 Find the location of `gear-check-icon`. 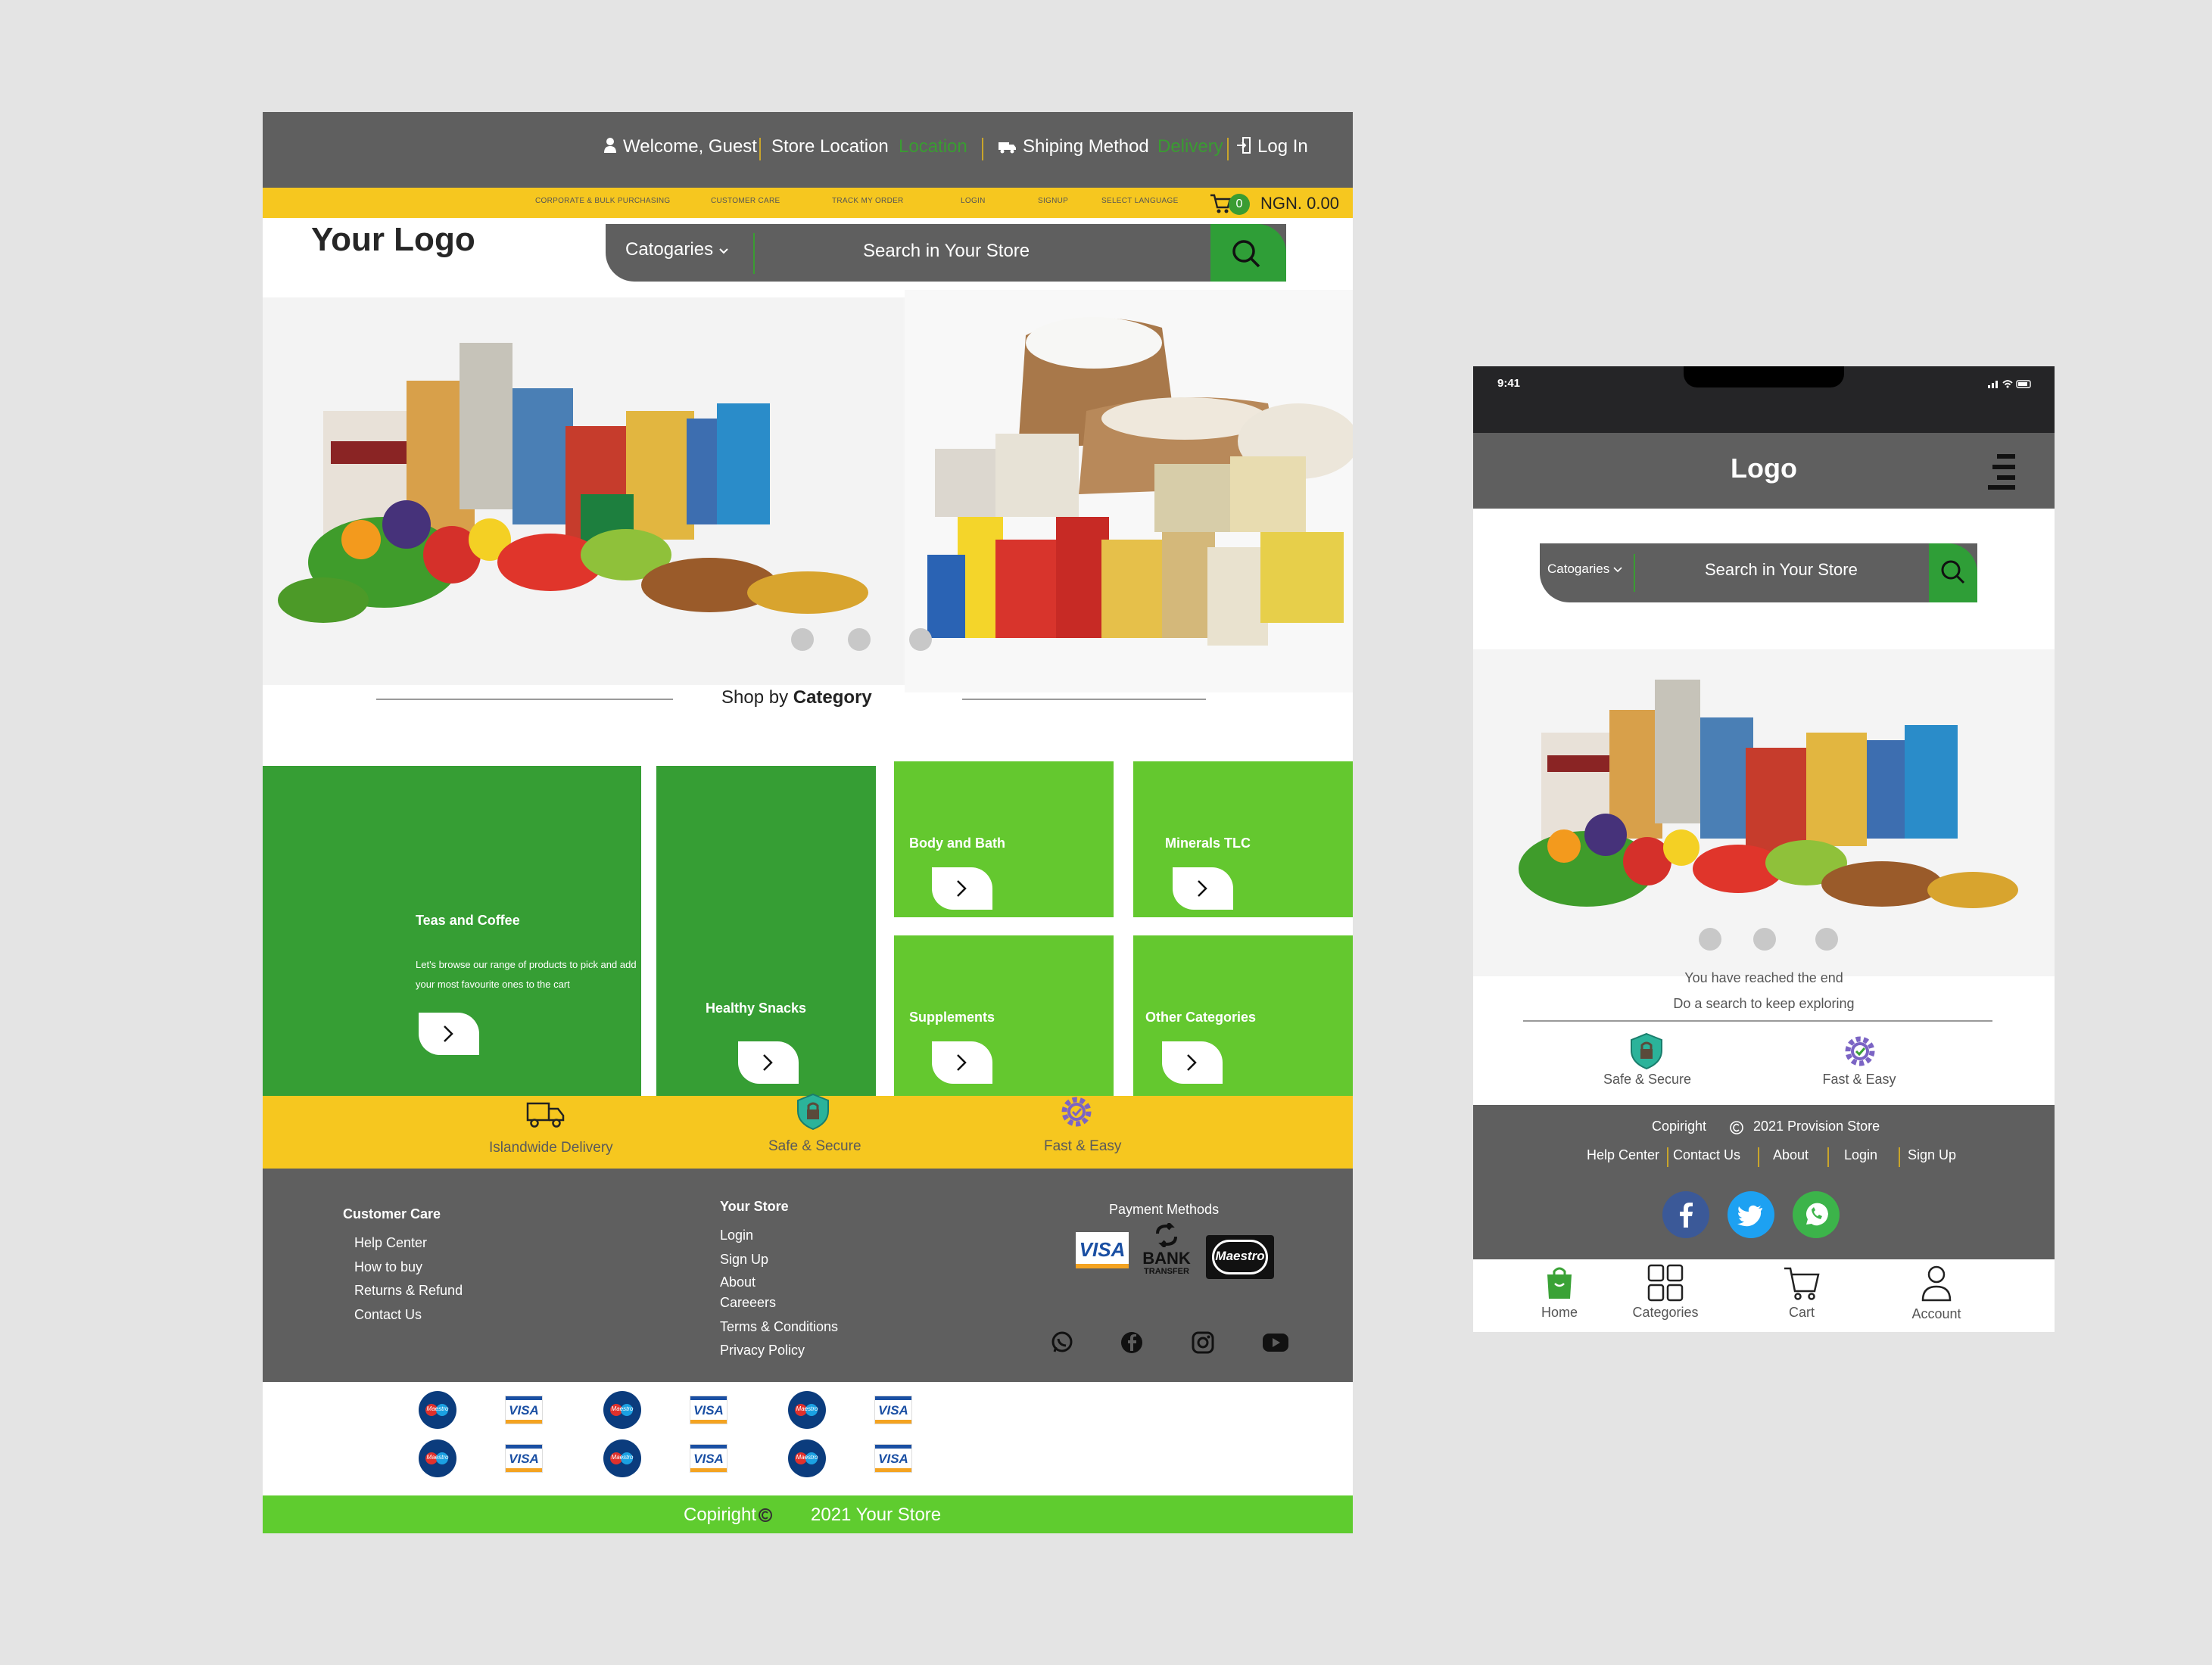

gear-check-icon is located at coordinates (1860, 1051).